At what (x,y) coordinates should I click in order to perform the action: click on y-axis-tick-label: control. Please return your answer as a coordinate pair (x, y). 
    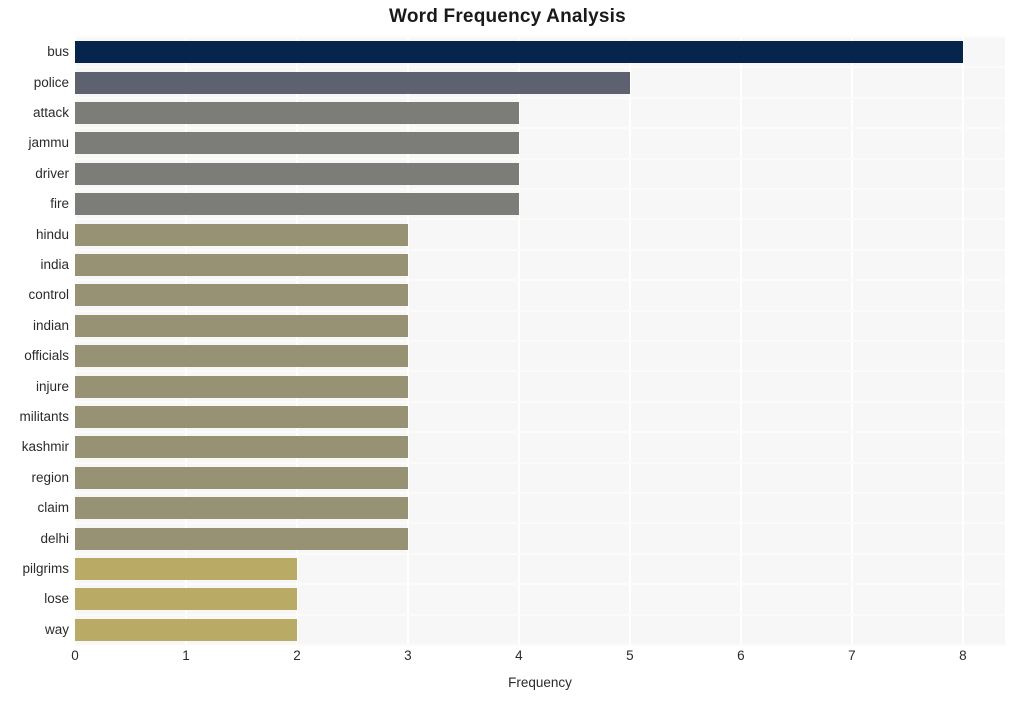
    Looking at the image, I should click on (48, 295).